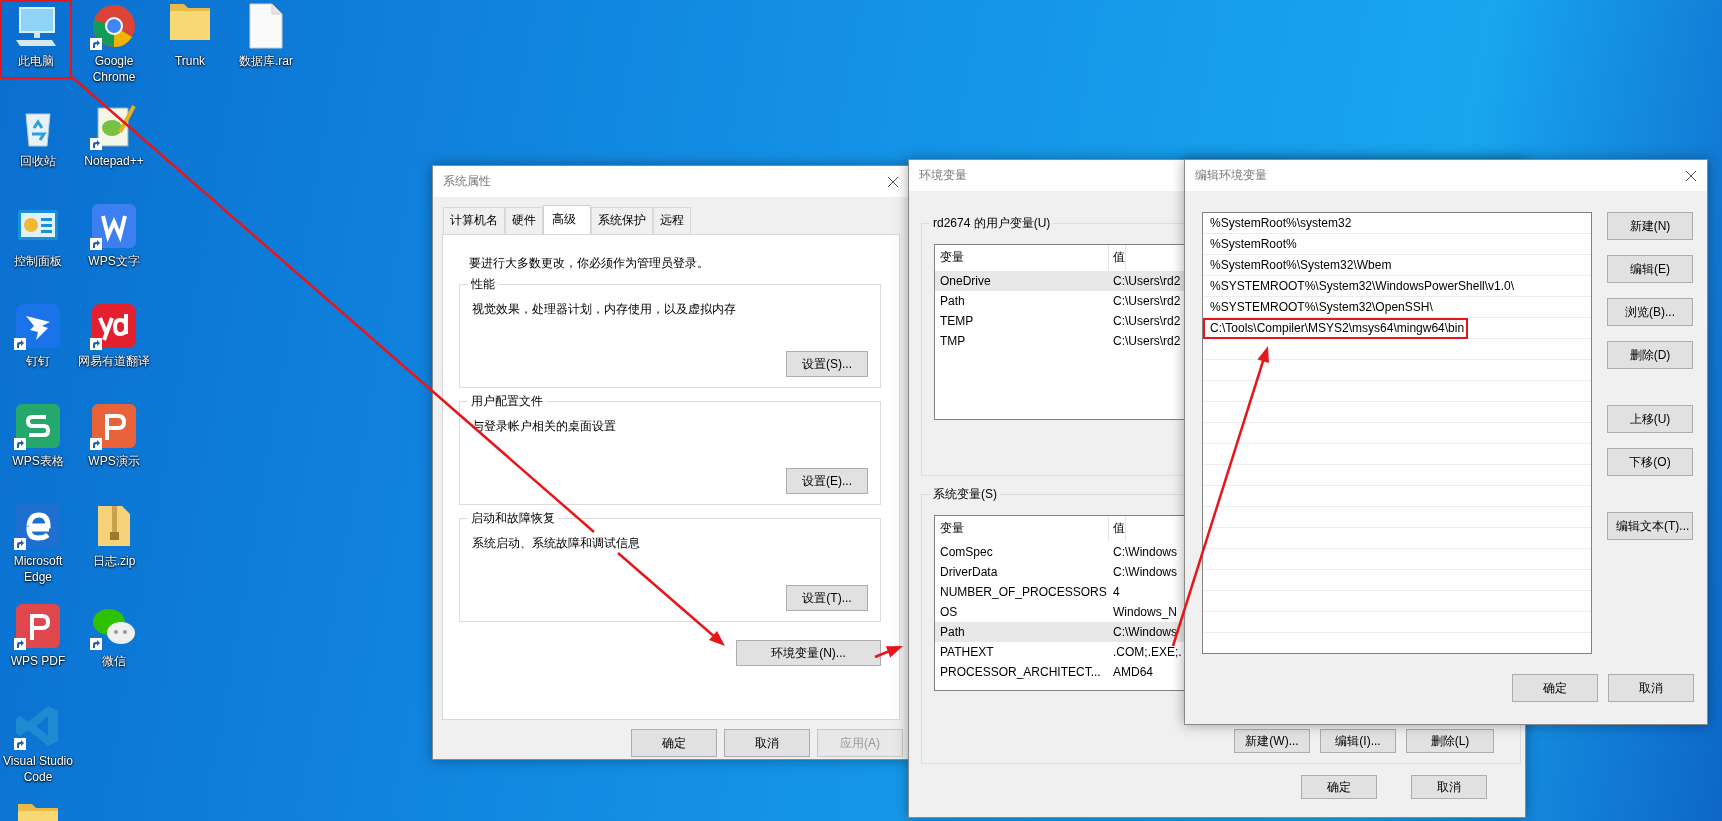 The image size is (1722, 821). What do you see at coordinates (114, 650) in the screenshot?
I see `desktop-shortcut: 微信` at bounding box center [114, 650].